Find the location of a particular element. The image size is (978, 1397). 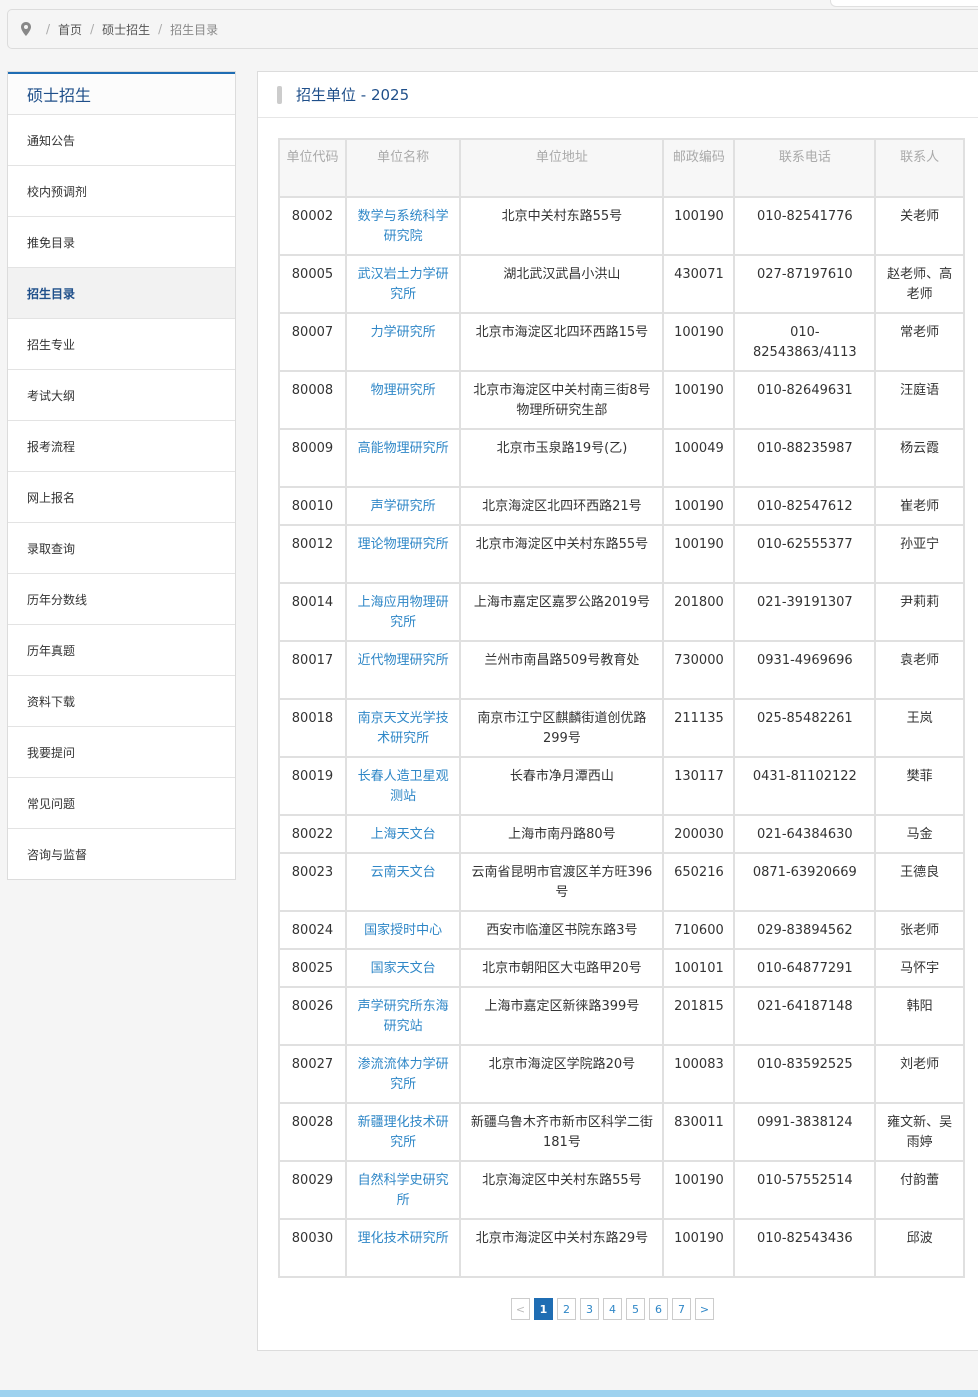

sidebar-item: 常见问题 is located at coordinates (121, 803).